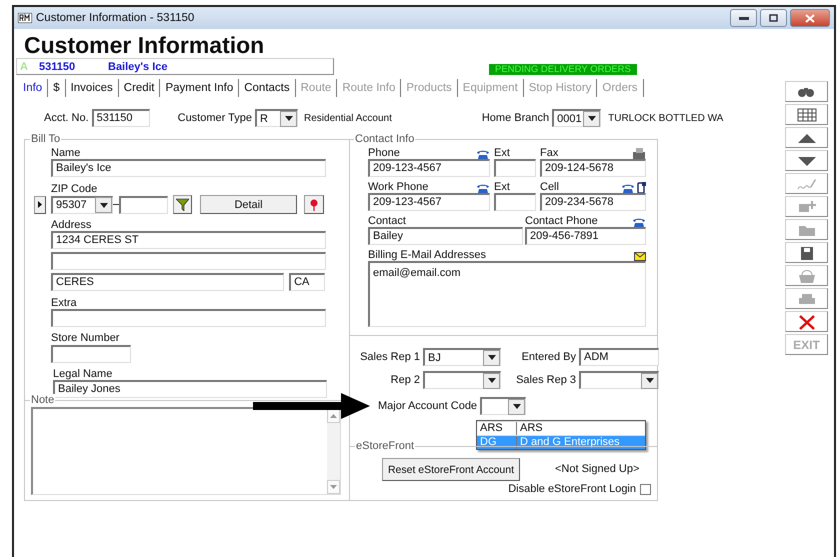  What do you see at coordinates (248, 204) in the screenshot?
I see `detail-button: Detail` at bounding box center [248, 204].